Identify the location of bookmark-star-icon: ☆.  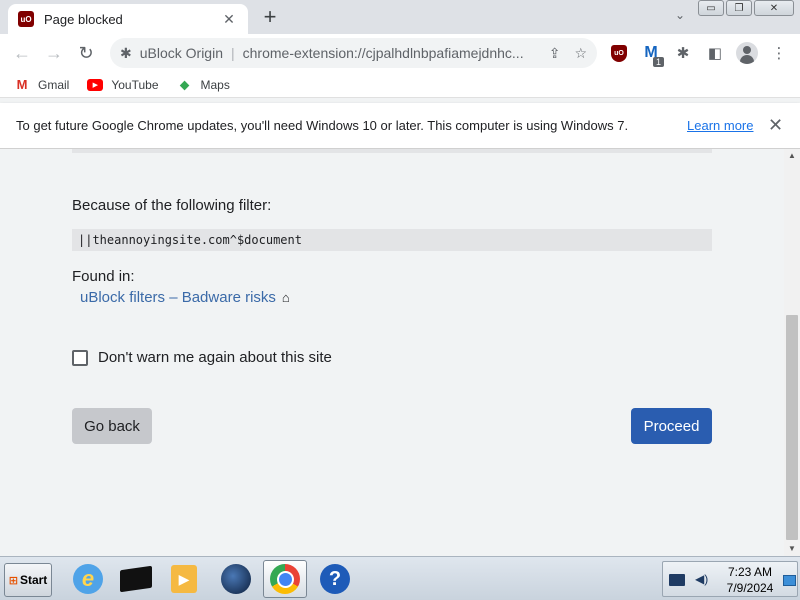
(580, 53).